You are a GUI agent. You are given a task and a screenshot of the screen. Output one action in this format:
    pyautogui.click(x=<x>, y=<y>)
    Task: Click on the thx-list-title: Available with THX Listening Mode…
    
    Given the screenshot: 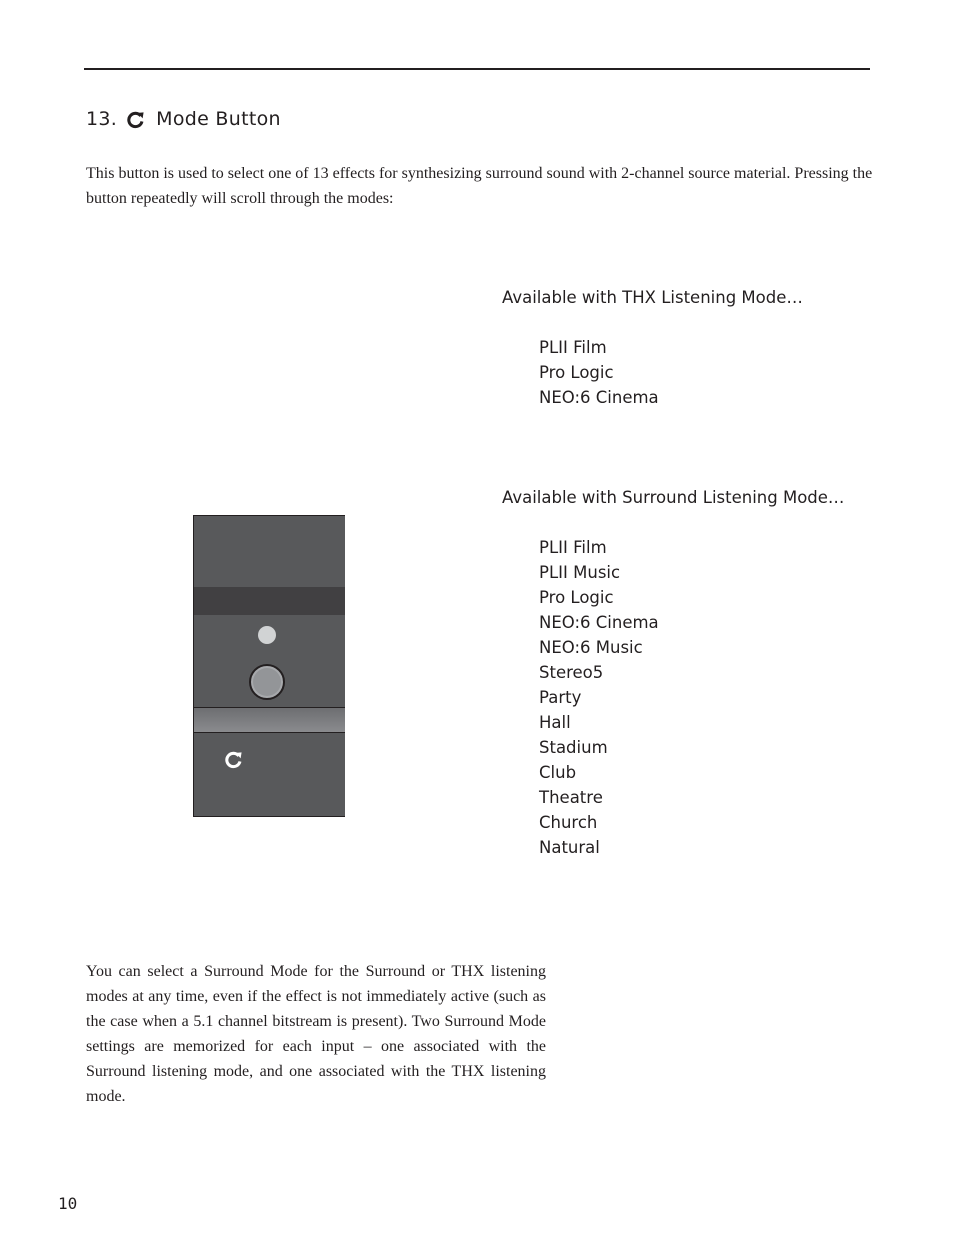 What is the action you would take?
    pyautogui.click(x=652, y=297)
    